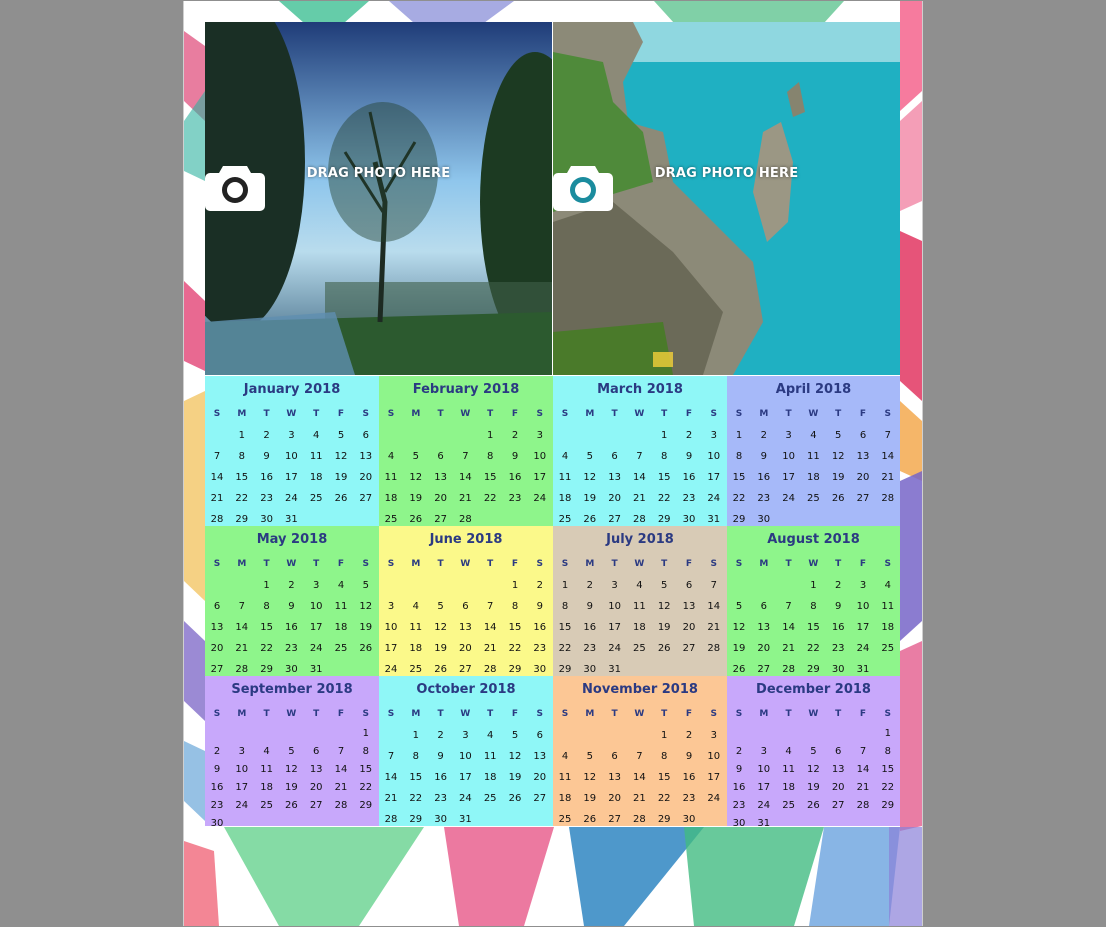  Describe the element at coordinates (863, 435) in the screenshot. I see `day-cell: 6` at that location.